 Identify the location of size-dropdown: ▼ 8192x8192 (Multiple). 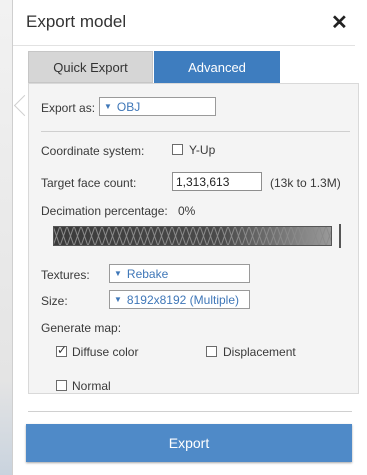
(179, 299).